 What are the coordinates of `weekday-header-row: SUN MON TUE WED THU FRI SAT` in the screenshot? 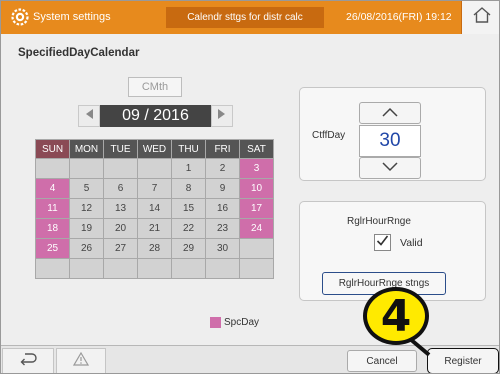 It's located at (154, 149).